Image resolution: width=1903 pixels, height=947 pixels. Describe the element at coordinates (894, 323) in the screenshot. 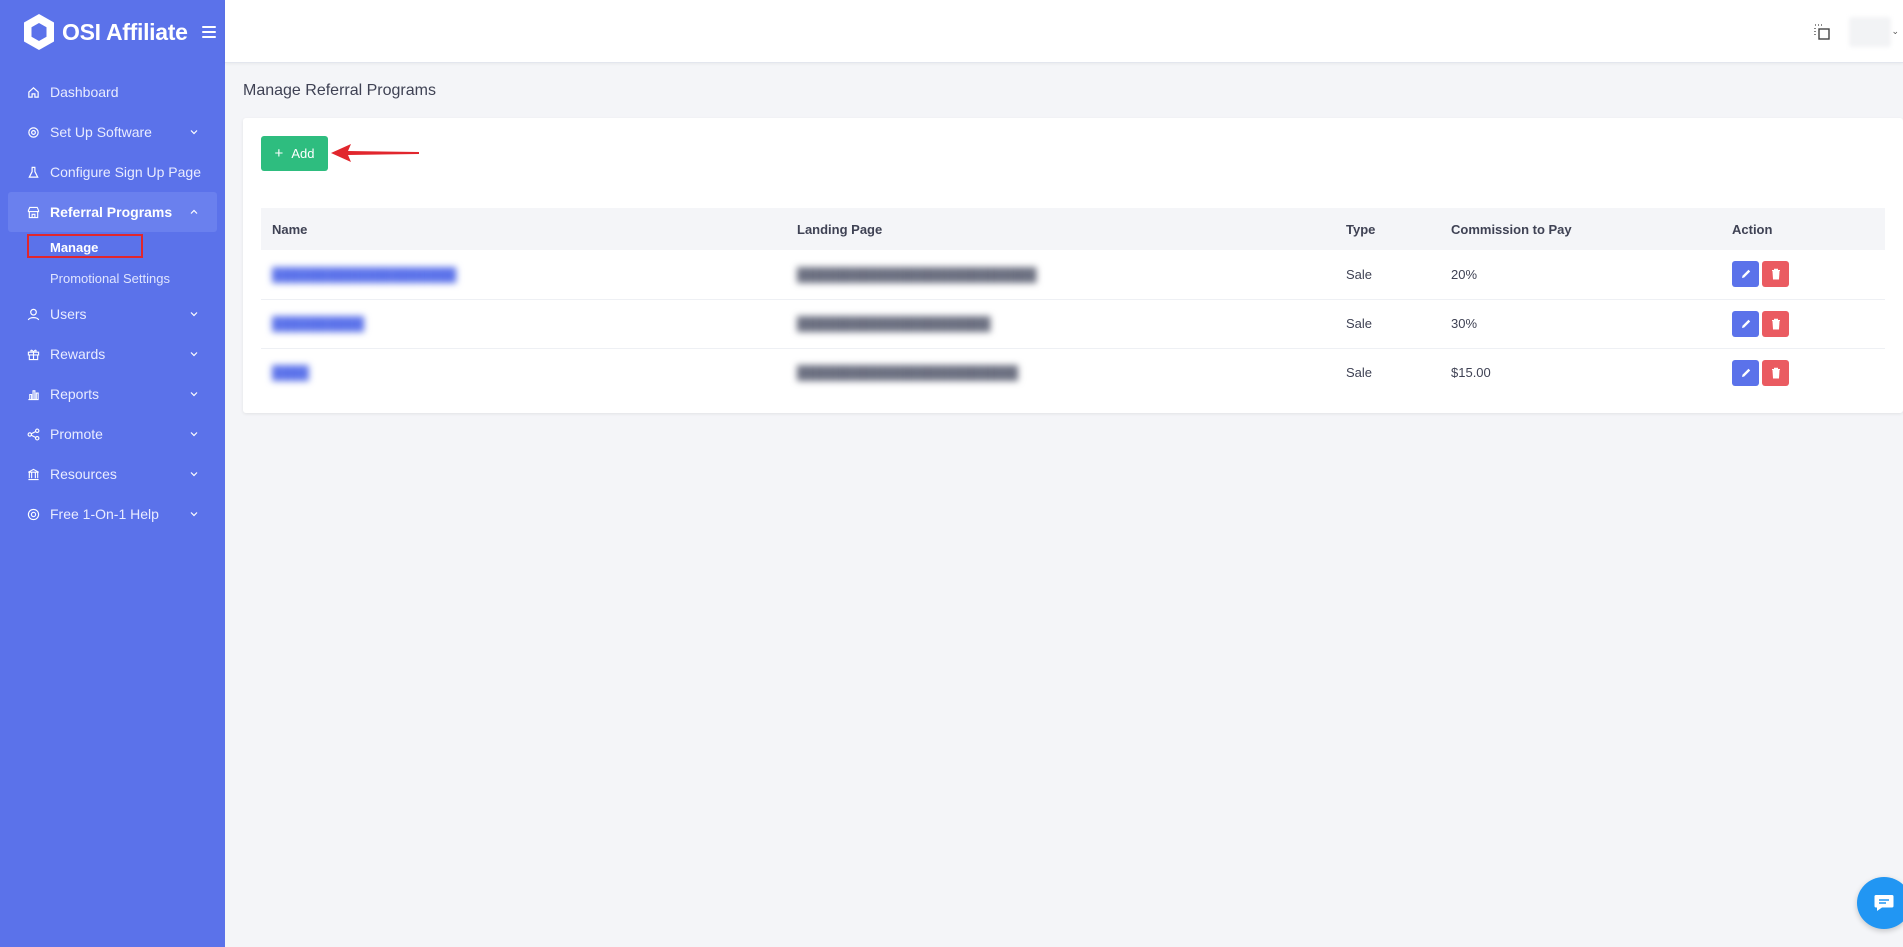

I see `landing-page-url: █████████████████████` at that location.